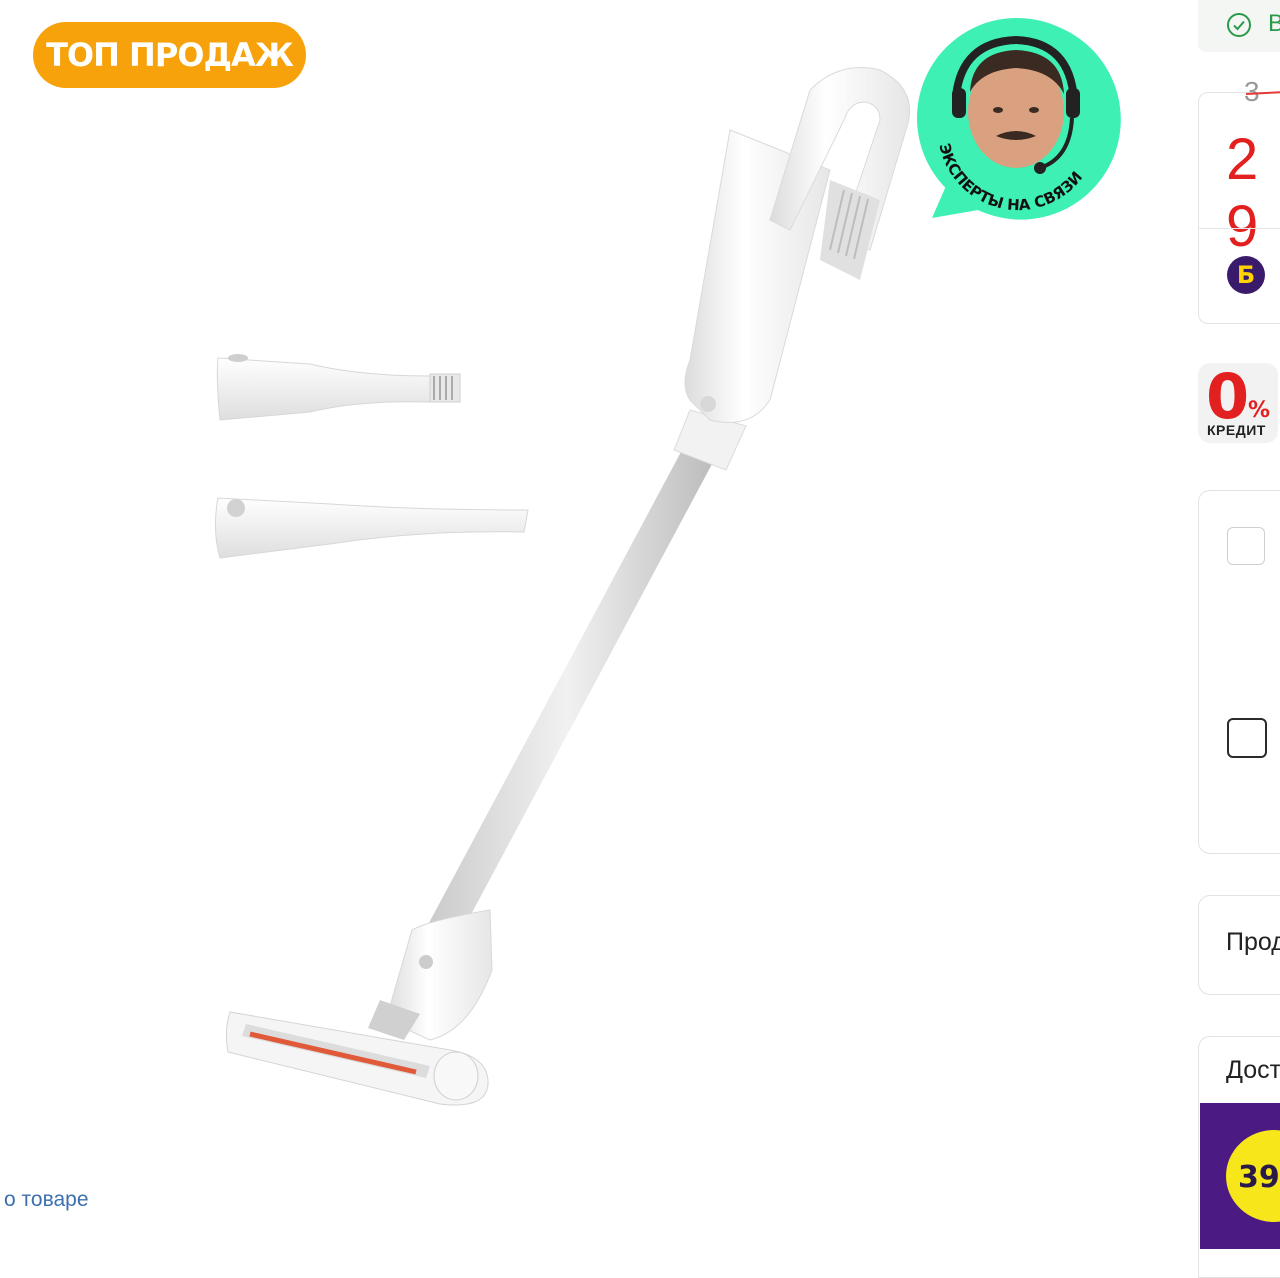  What do you see at coordinates (1243, 193) in the screenshot?
I see `current-price: 2 9` at bounding box center [1243, 193].